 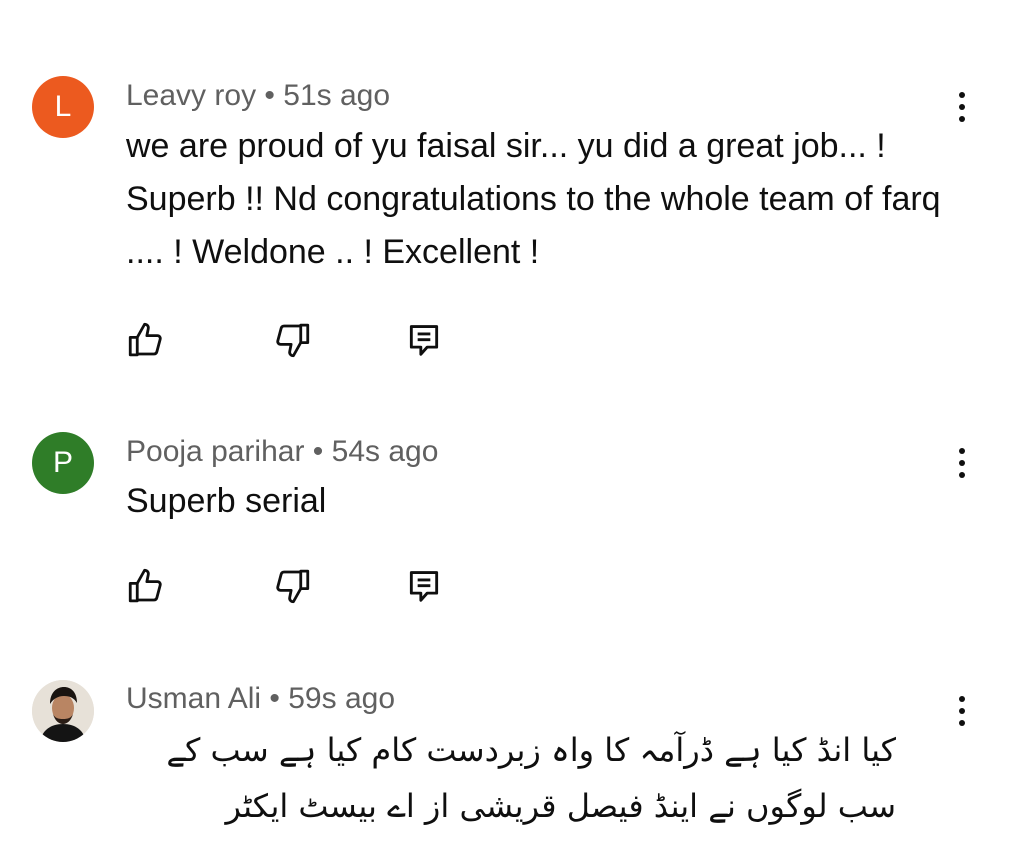 I want to click on comment-time: 59s ago, so click(x=341, y=698).